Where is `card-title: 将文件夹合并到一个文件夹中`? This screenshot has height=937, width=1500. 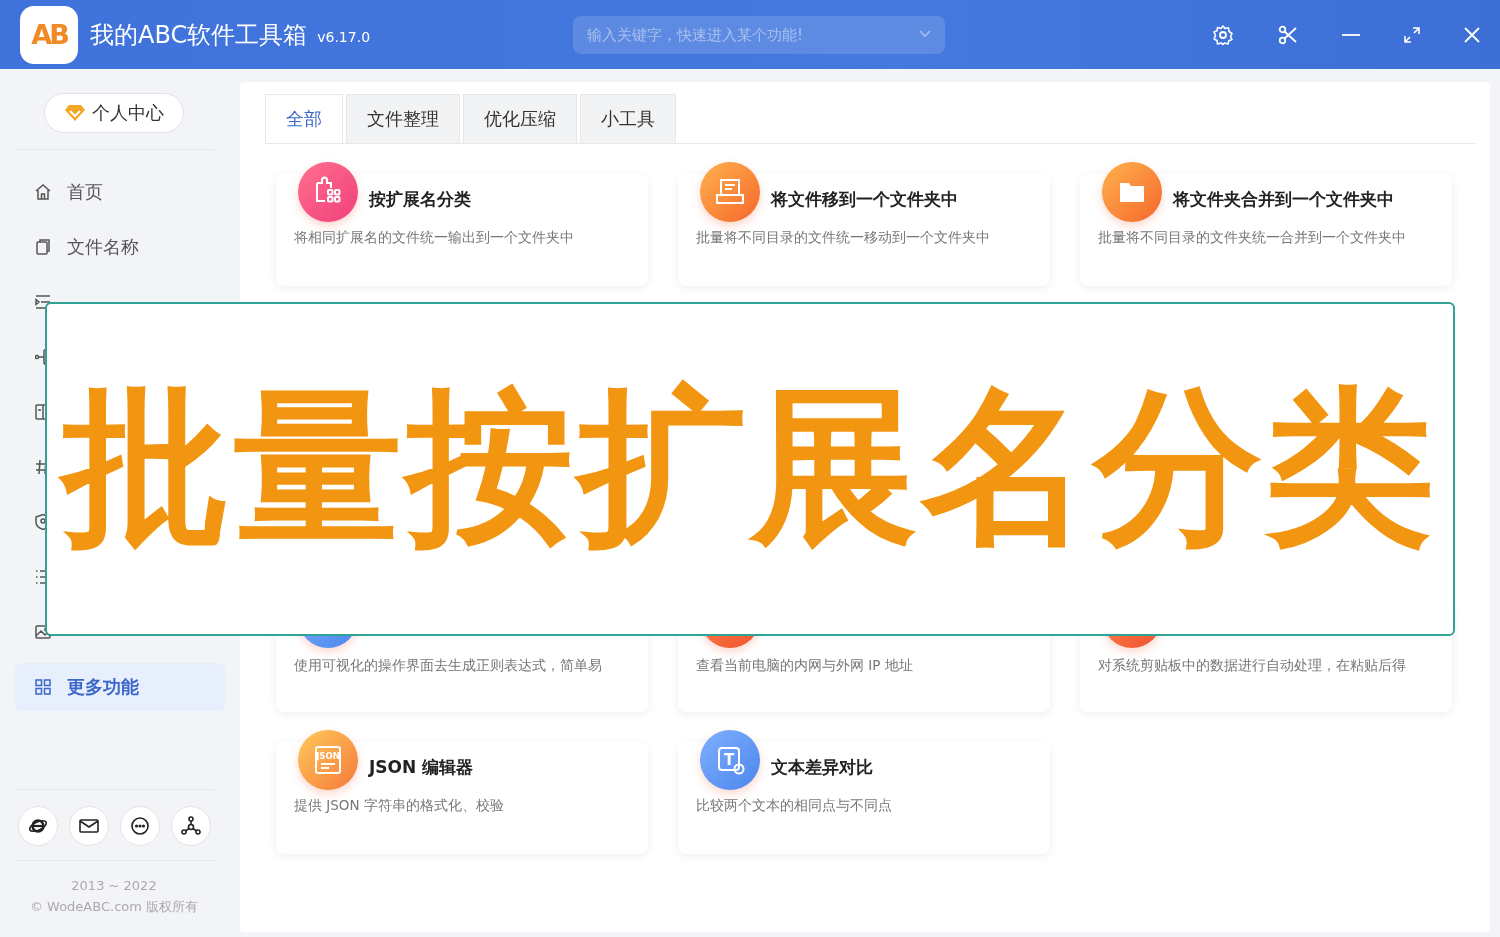
card-title: 将文件夹合并到一个文件夹中 is located at coordinates (1283, 199).